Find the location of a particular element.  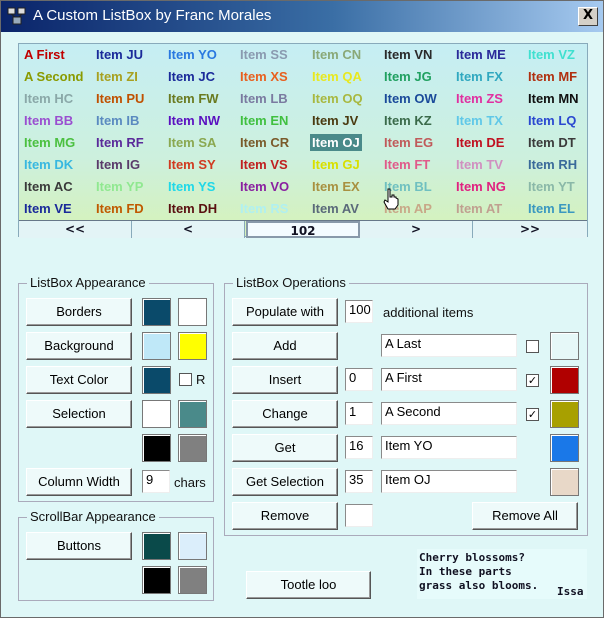

get-index-input: 16 is located at coordinates (359, 447).